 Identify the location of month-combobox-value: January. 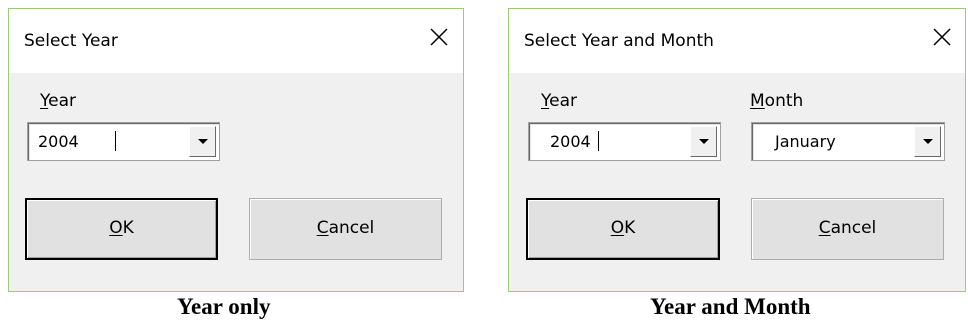
(805, 141).